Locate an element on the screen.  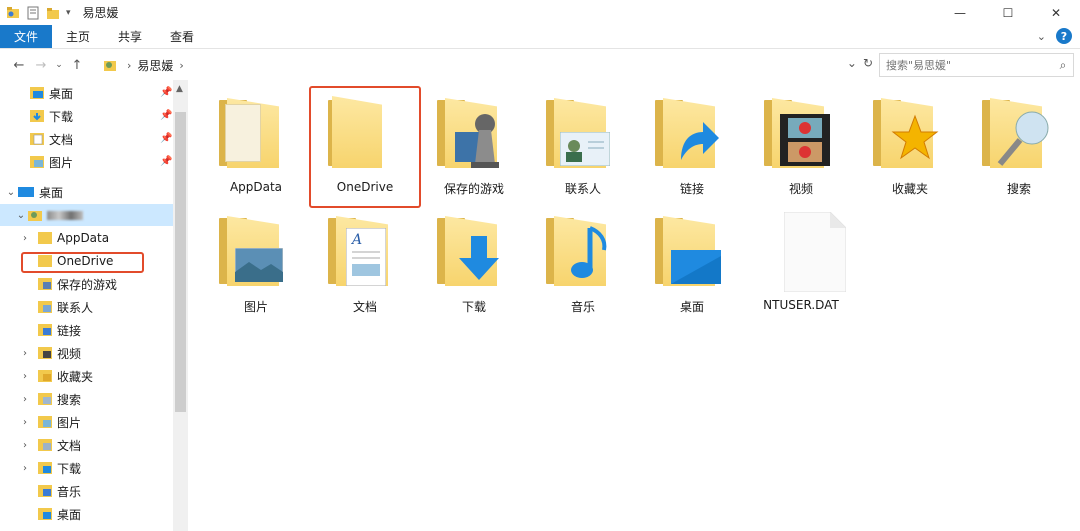
new-folder-icon is located at coordinates (53, 13).